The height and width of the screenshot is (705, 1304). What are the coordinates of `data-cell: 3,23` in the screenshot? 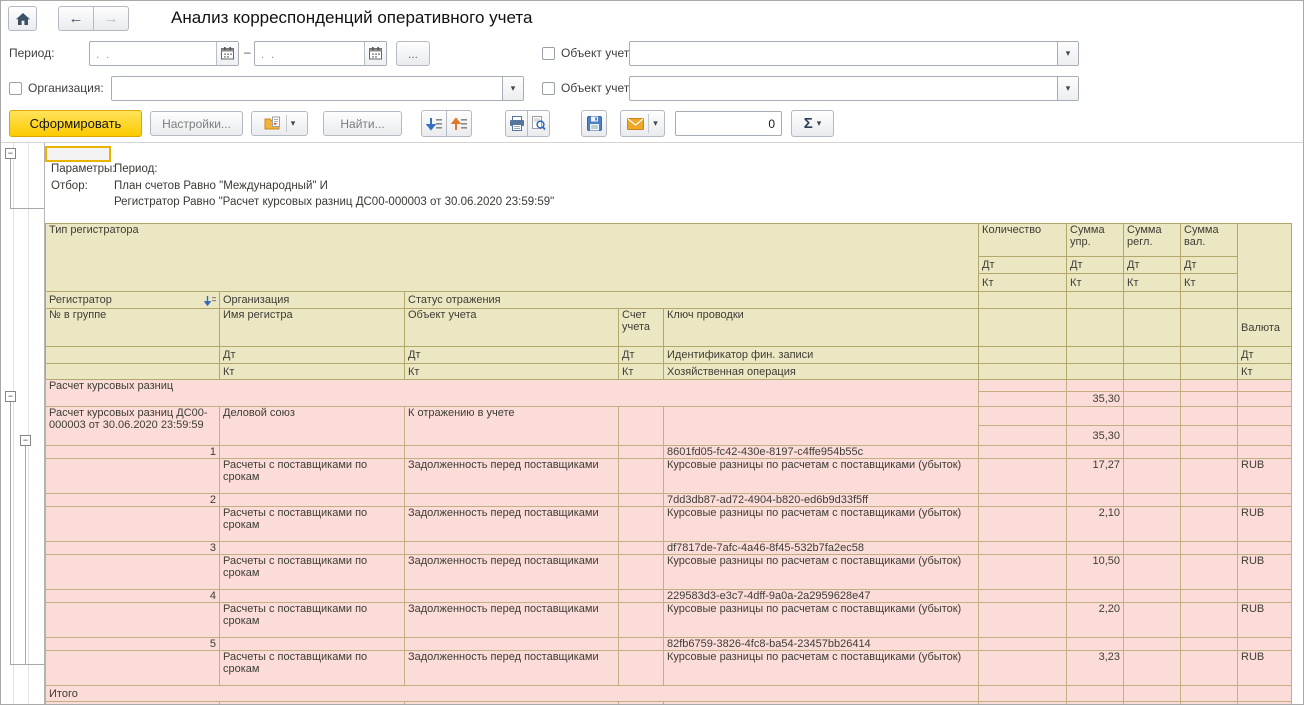 It's located at (1095, 668).